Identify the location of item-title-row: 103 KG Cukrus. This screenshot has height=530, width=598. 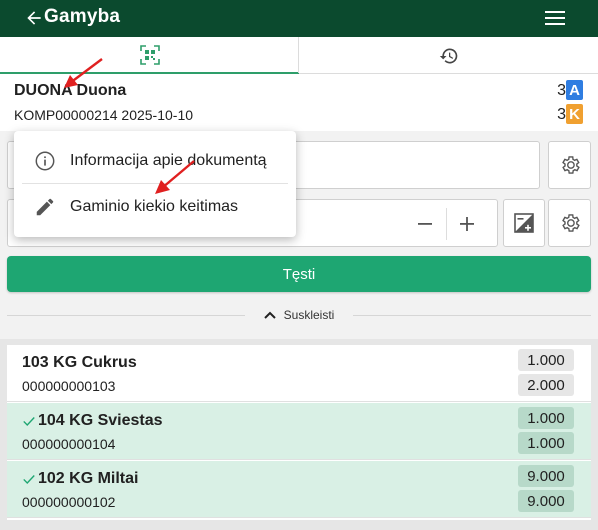
(79, 363).